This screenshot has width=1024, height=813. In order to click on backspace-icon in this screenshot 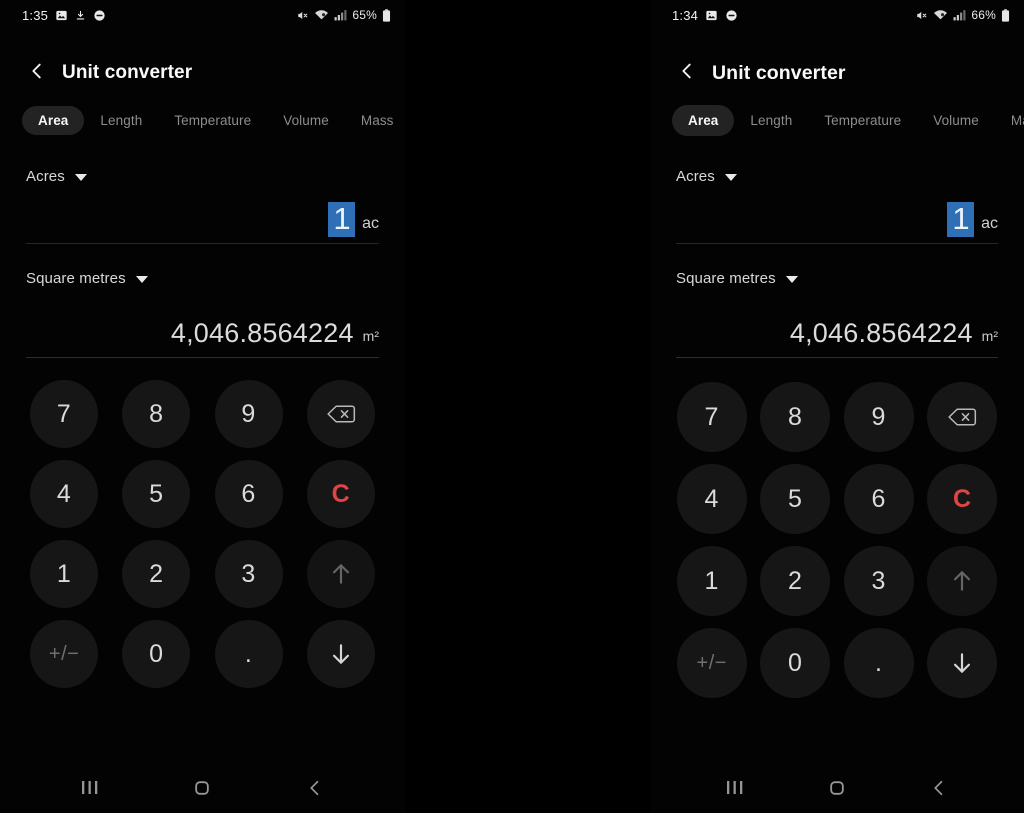, I will do `click(962, 417)`.